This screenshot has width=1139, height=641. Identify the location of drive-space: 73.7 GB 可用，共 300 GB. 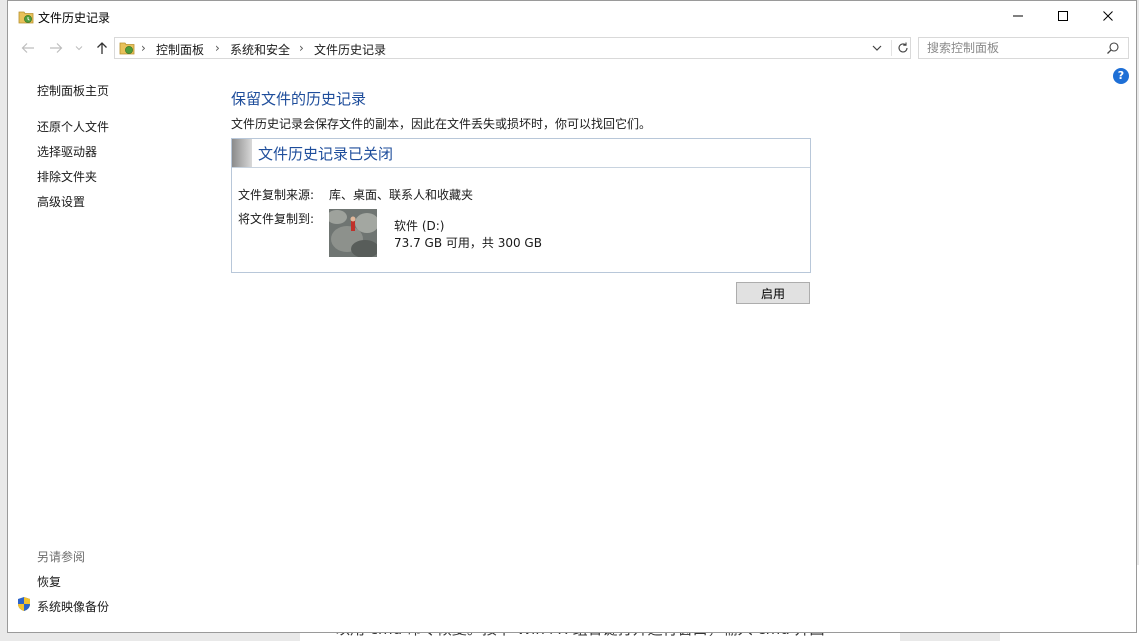
(468, 243).